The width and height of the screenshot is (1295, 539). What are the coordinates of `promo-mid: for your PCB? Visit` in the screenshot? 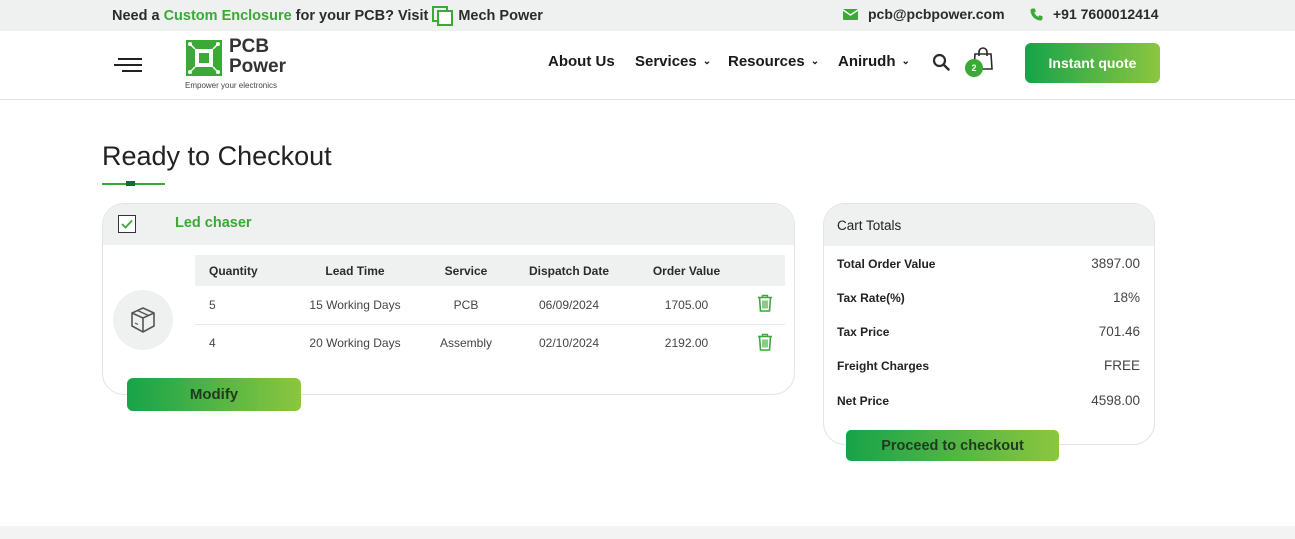 It's located at (362, 16).